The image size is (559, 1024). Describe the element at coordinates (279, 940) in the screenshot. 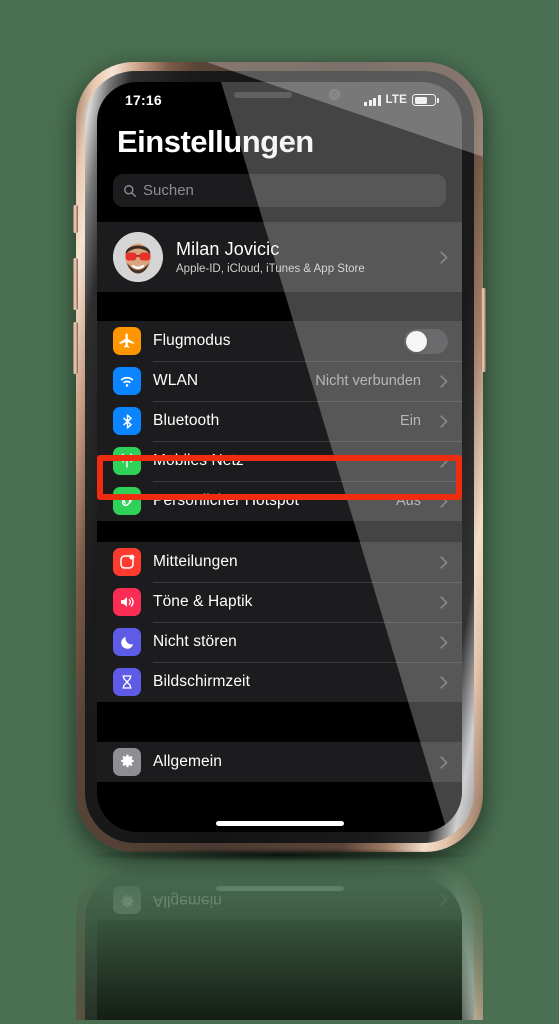

I see `device-reflection: Allgemein` at that location.